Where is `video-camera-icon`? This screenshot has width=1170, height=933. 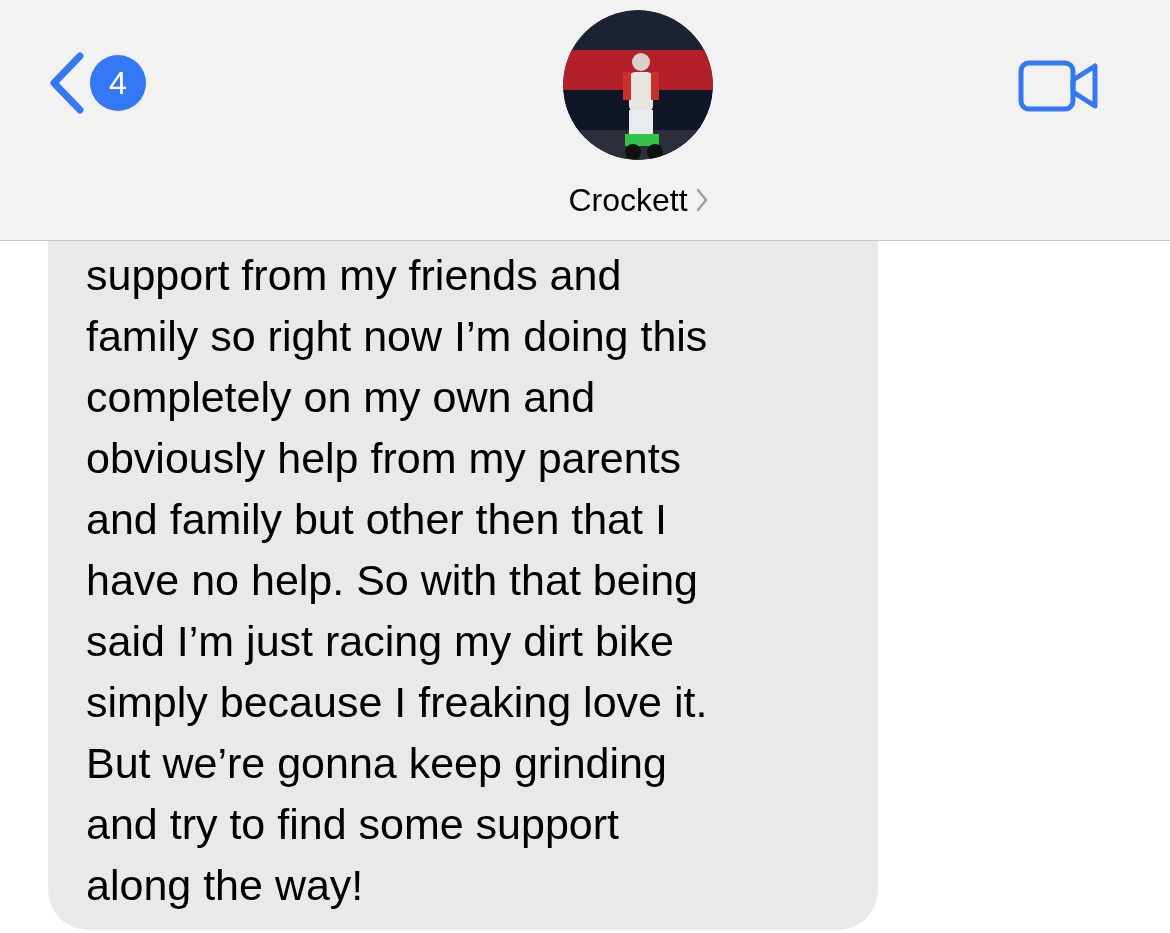
video-camera-icon is located at coordinates (1058, 86).